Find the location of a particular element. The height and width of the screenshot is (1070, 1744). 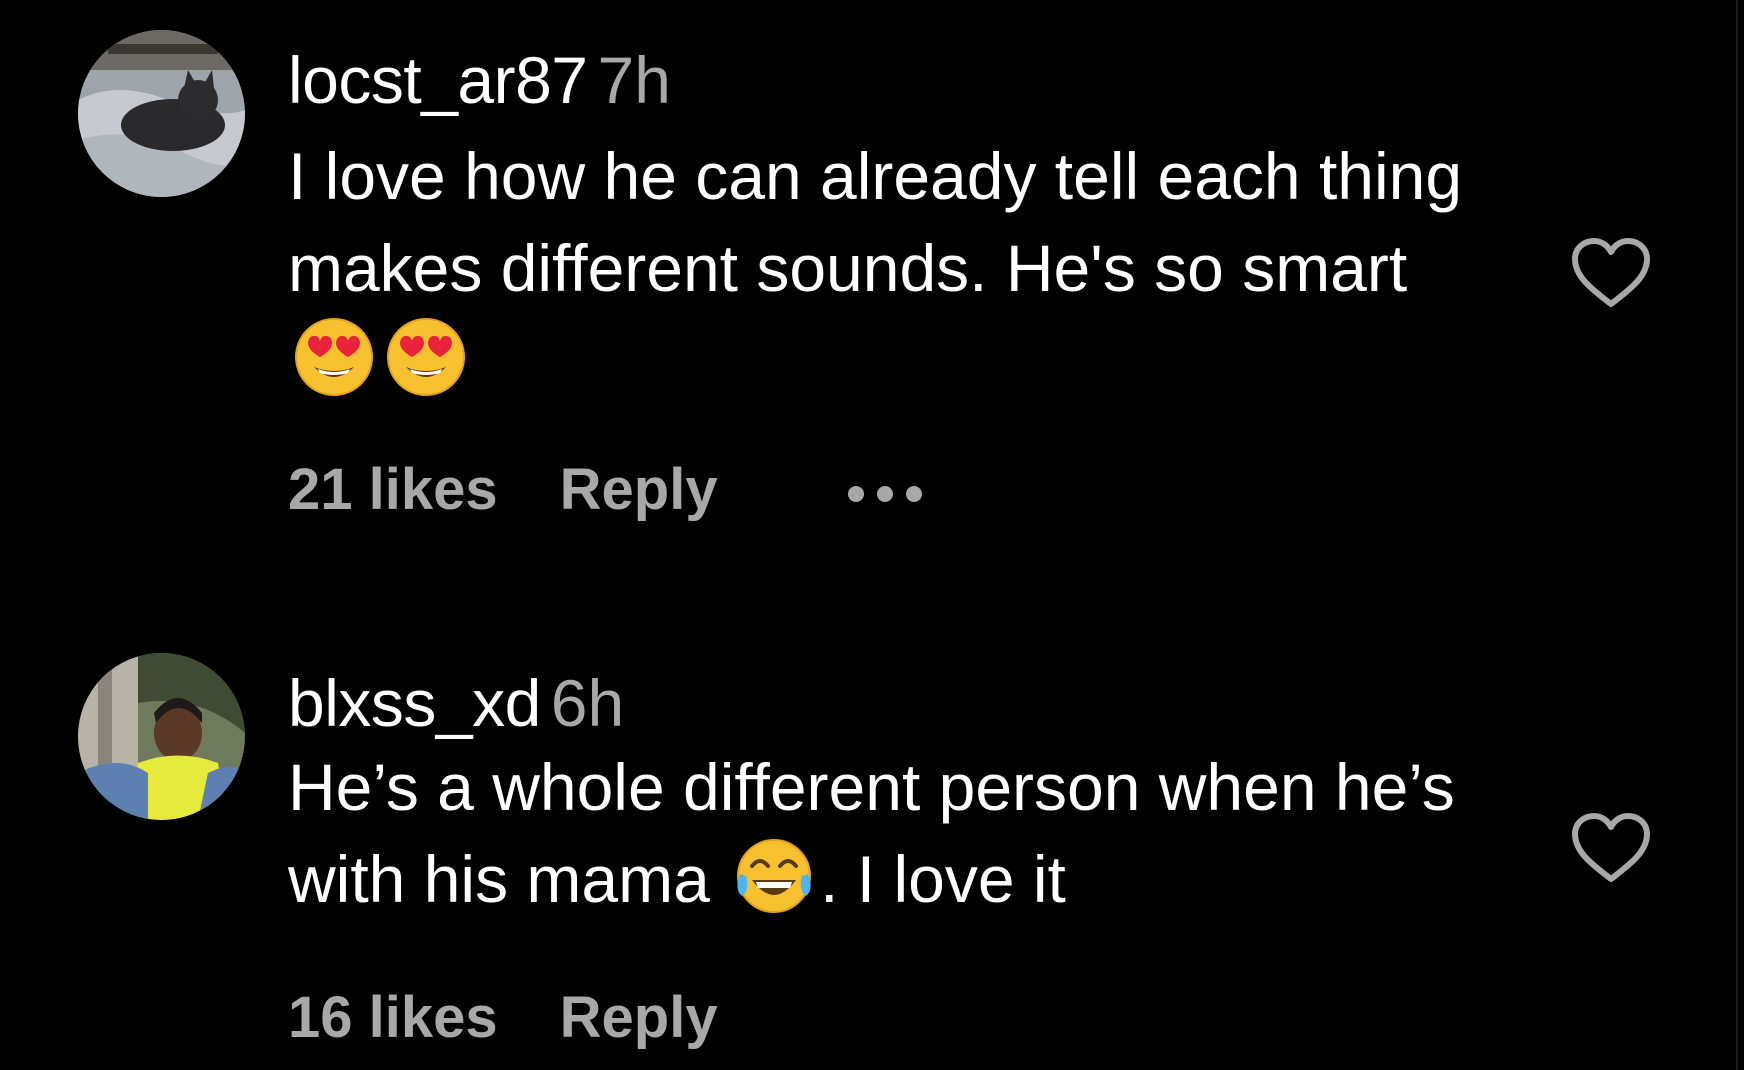

comment-text-after: . I love it is located at coordinates (943, 879).